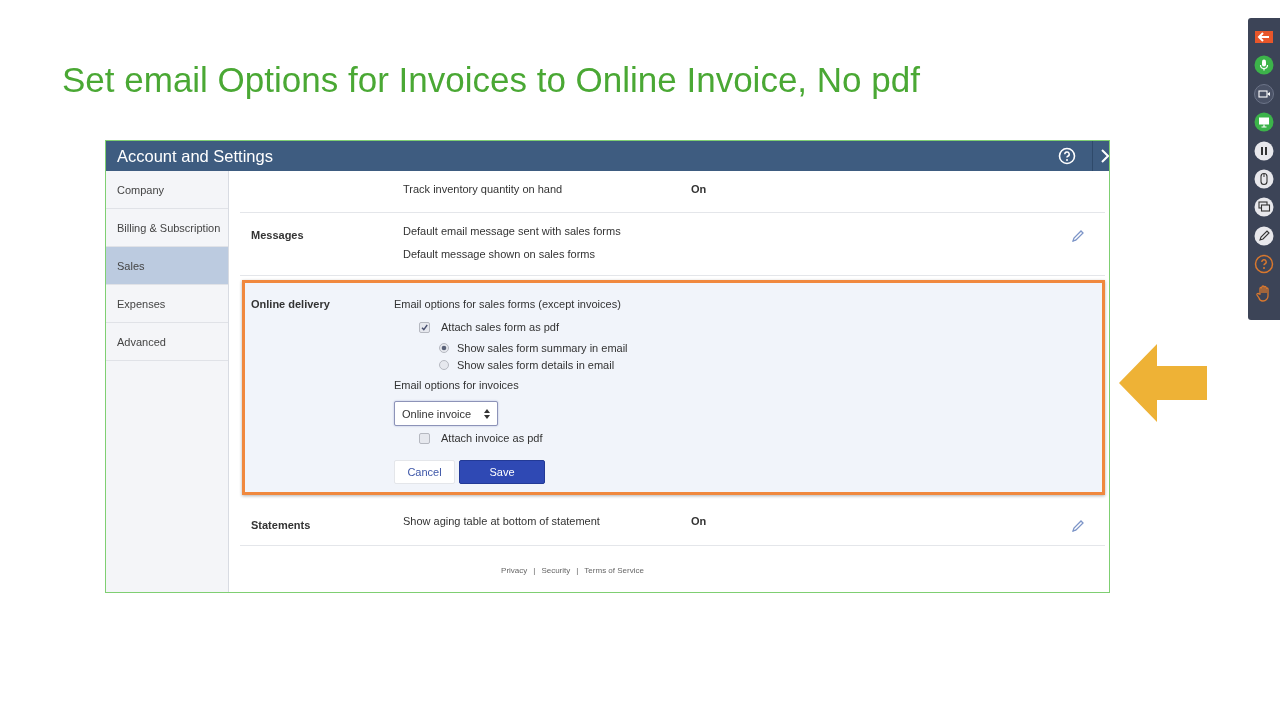 The image size is (1280, 720). I want to click on pause-icon, so click(1264, 150).